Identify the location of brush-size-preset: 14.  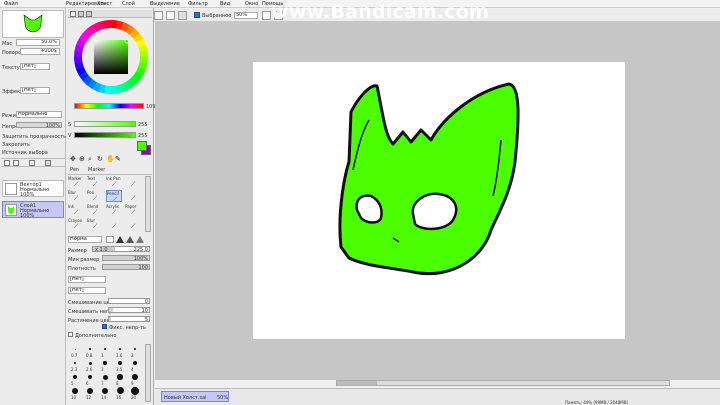
(105, 393).